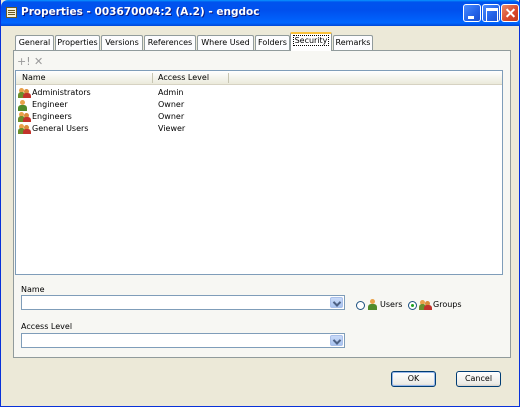  Describe the element at coordinates (60, 128) in the screenshot. I see `row-name: General Users` at that location.